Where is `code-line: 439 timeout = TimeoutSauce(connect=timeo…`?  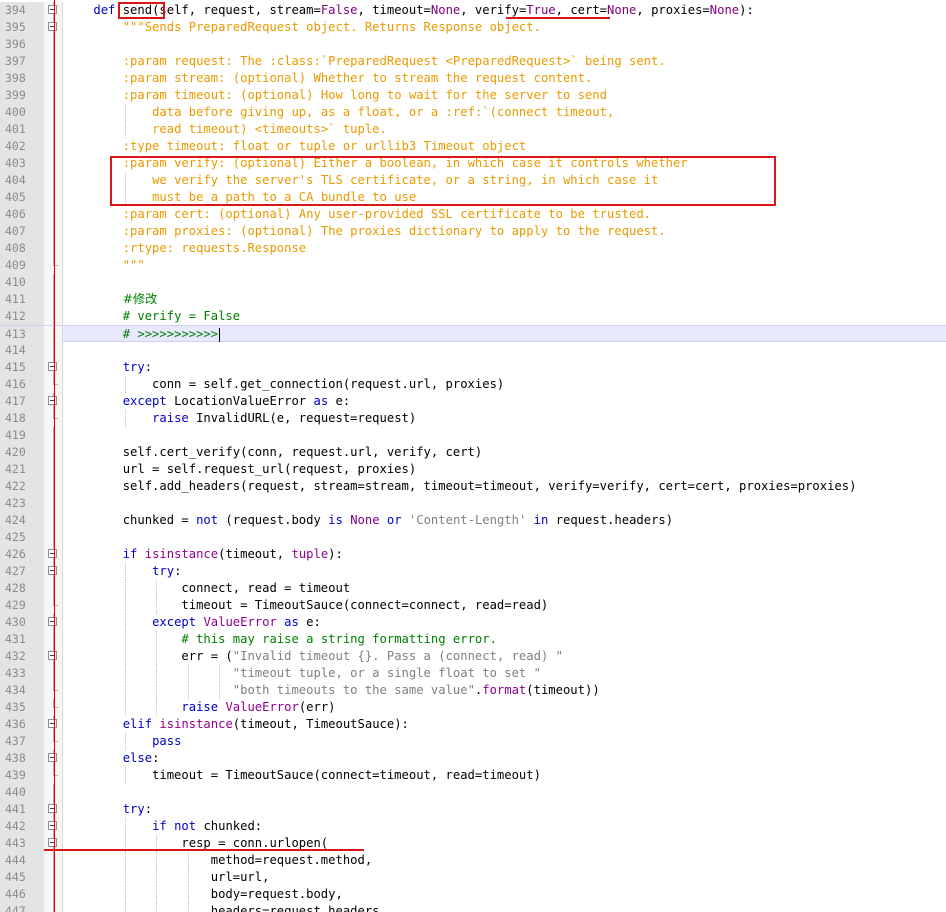 code-line: 439 timeout = TimeoutSauce(connect=timeo… is located at coordinates (473, 775).